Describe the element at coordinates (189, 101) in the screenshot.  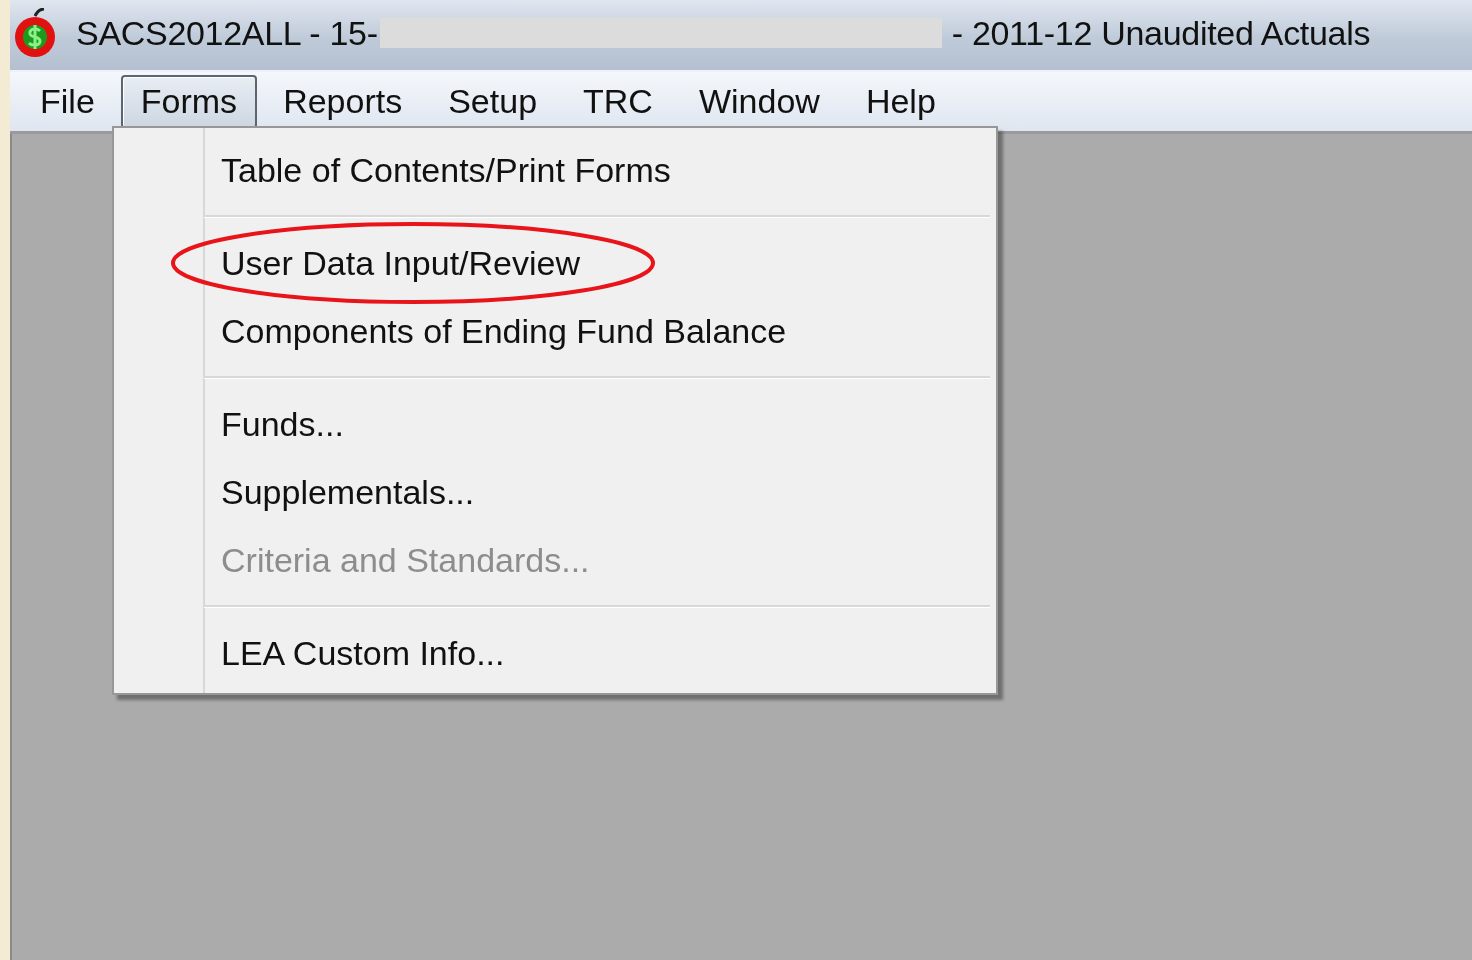
I see `menu-item: Forms` at that location.